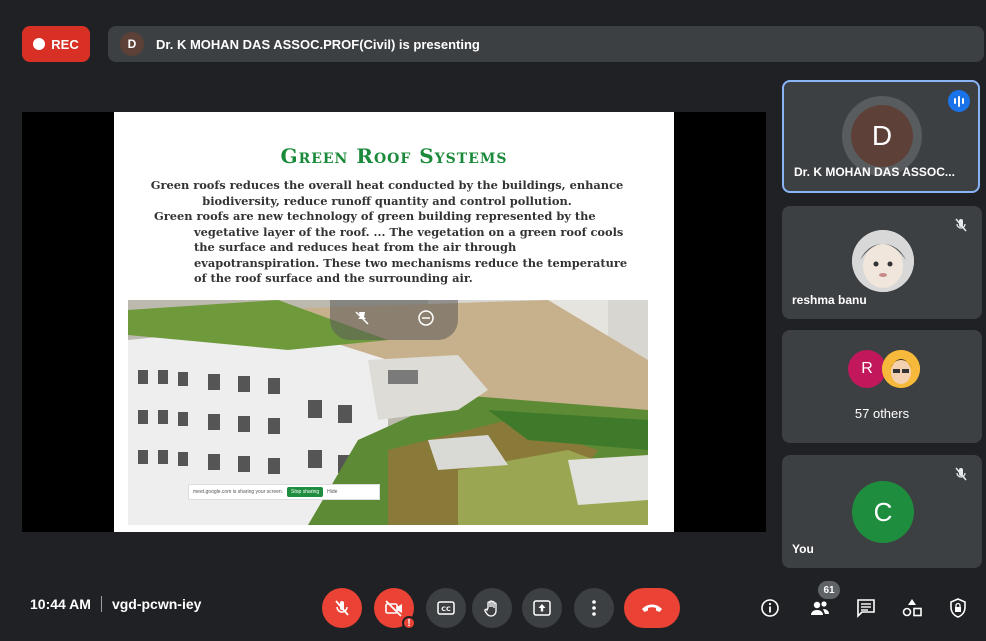 The height and width of the screenshot is (641, 986). Describe the element at coordinates (39, 44) in the screenshot. I see `record-dot-icon` at that location.